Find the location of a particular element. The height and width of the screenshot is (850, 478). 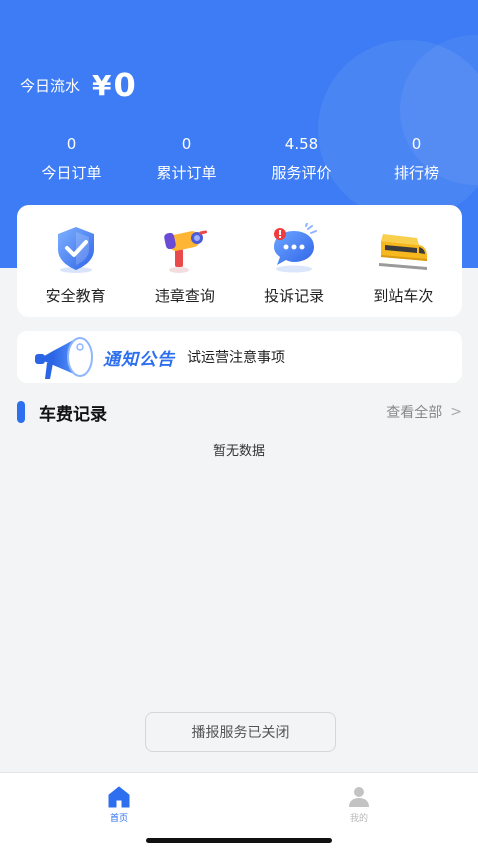

camera-icon is located at coordinates (185, 251).